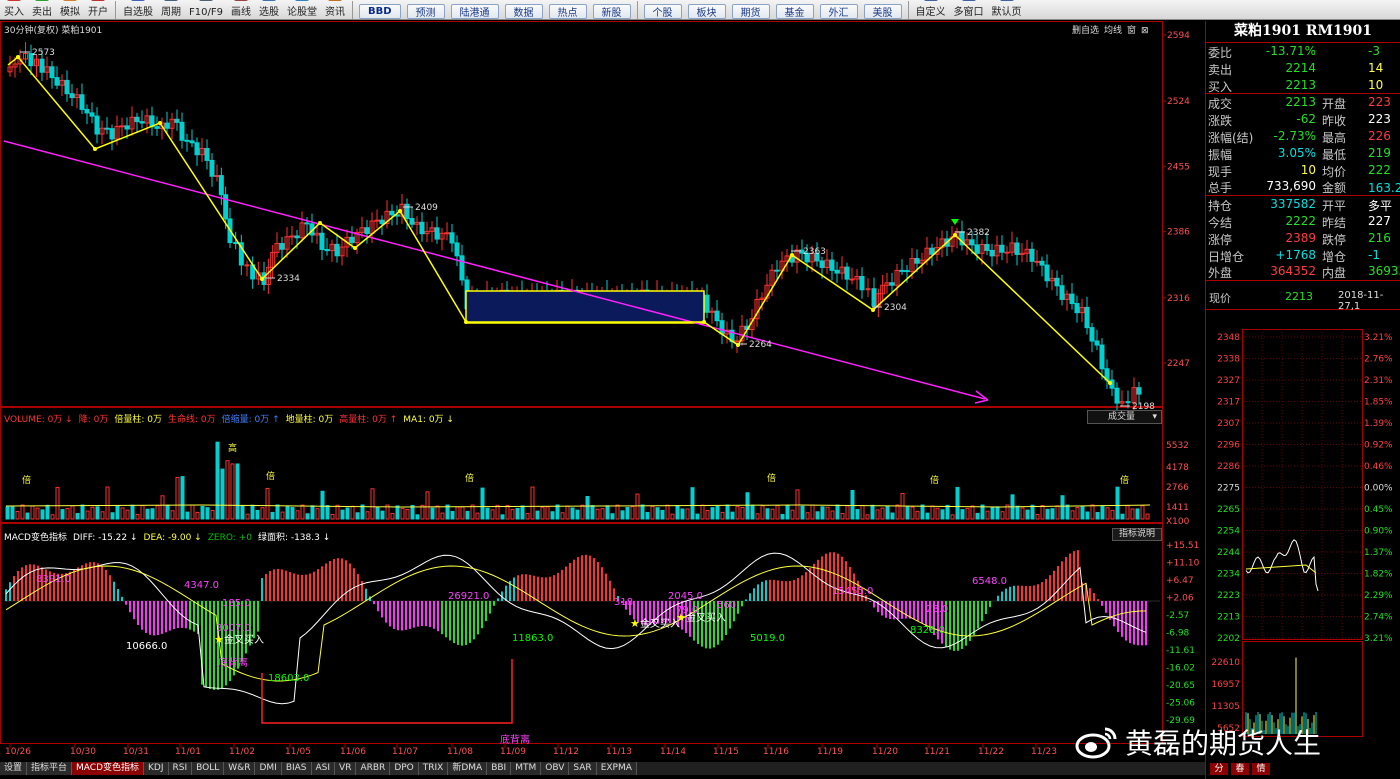  What do you see at coordinates (373, 768) in the screenshot?
I see `indicator-tab-11: ARBR` at bounding box center [373, 768].